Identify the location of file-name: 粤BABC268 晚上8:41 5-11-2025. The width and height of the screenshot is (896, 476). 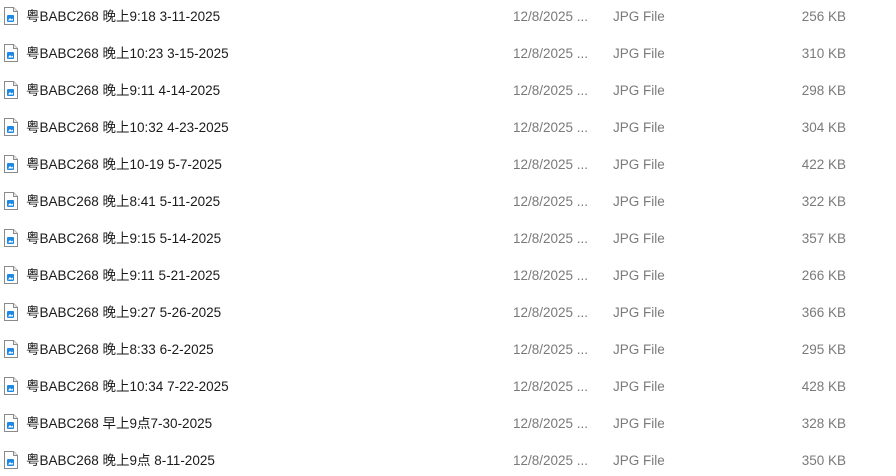
(123, 201).